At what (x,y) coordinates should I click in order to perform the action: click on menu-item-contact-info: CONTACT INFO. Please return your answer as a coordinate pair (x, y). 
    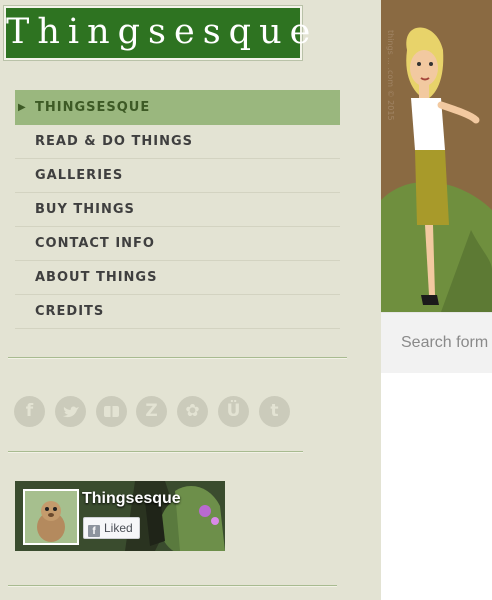
    Looking at the image, I should click on (177, 244).